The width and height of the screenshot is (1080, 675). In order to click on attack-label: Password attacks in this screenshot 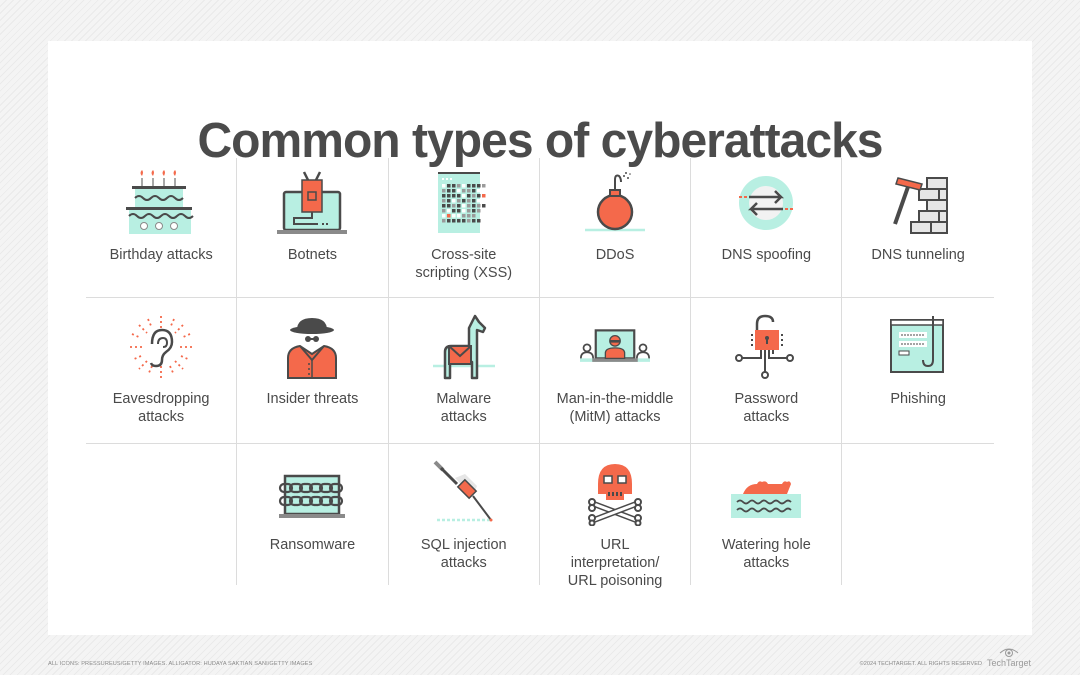, I will do `click(766, 408)`.